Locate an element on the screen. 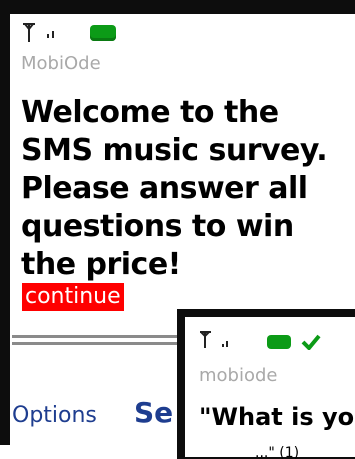 Image resolution: width=355 pixels, height=459 pixels. select-softkey: Se is located at coordinates (153, 412).